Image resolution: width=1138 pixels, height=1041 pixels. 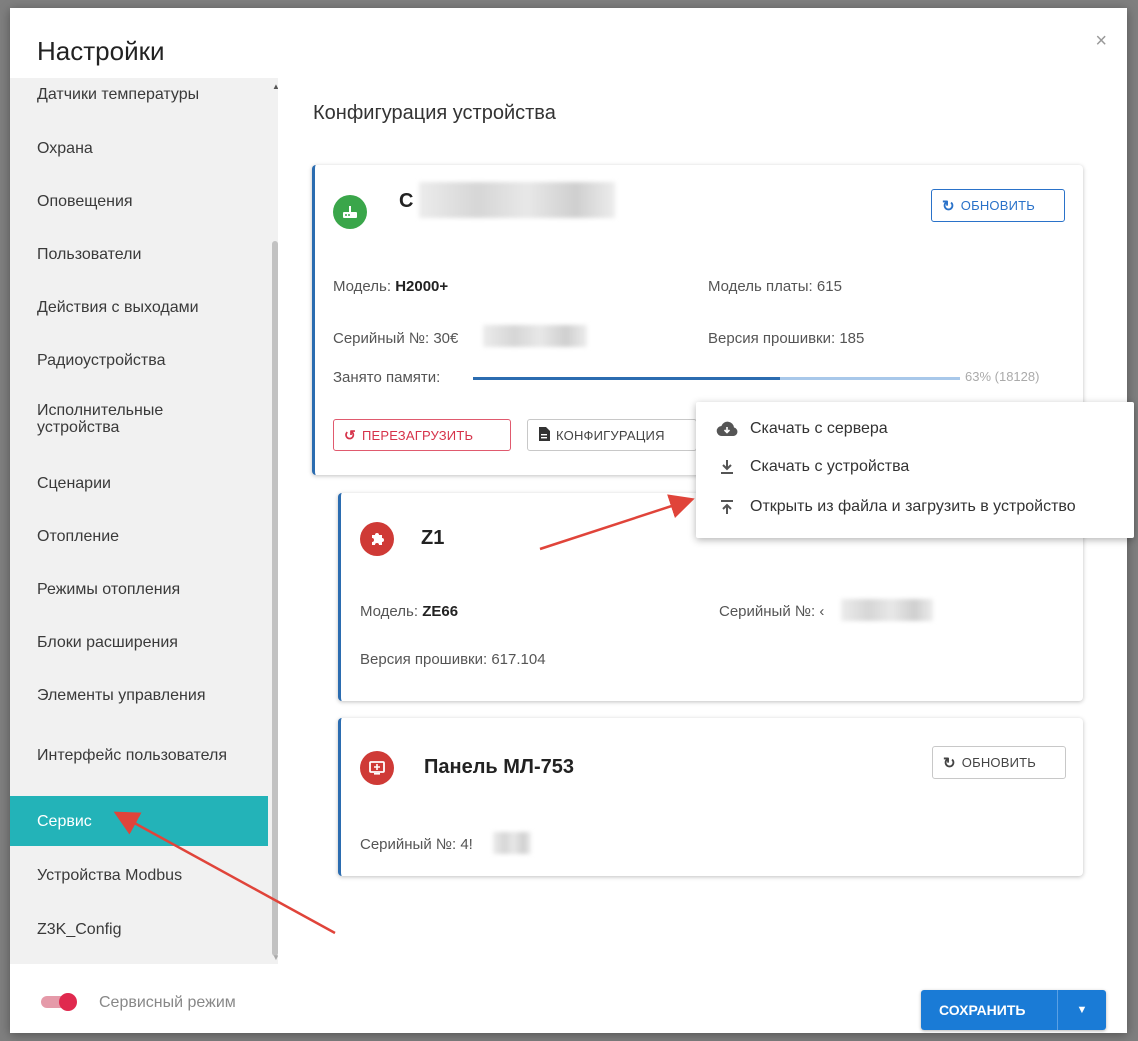 I want to click on sidebar-item-radio-devices: Радиоустройства, so click(x=139, y=360).